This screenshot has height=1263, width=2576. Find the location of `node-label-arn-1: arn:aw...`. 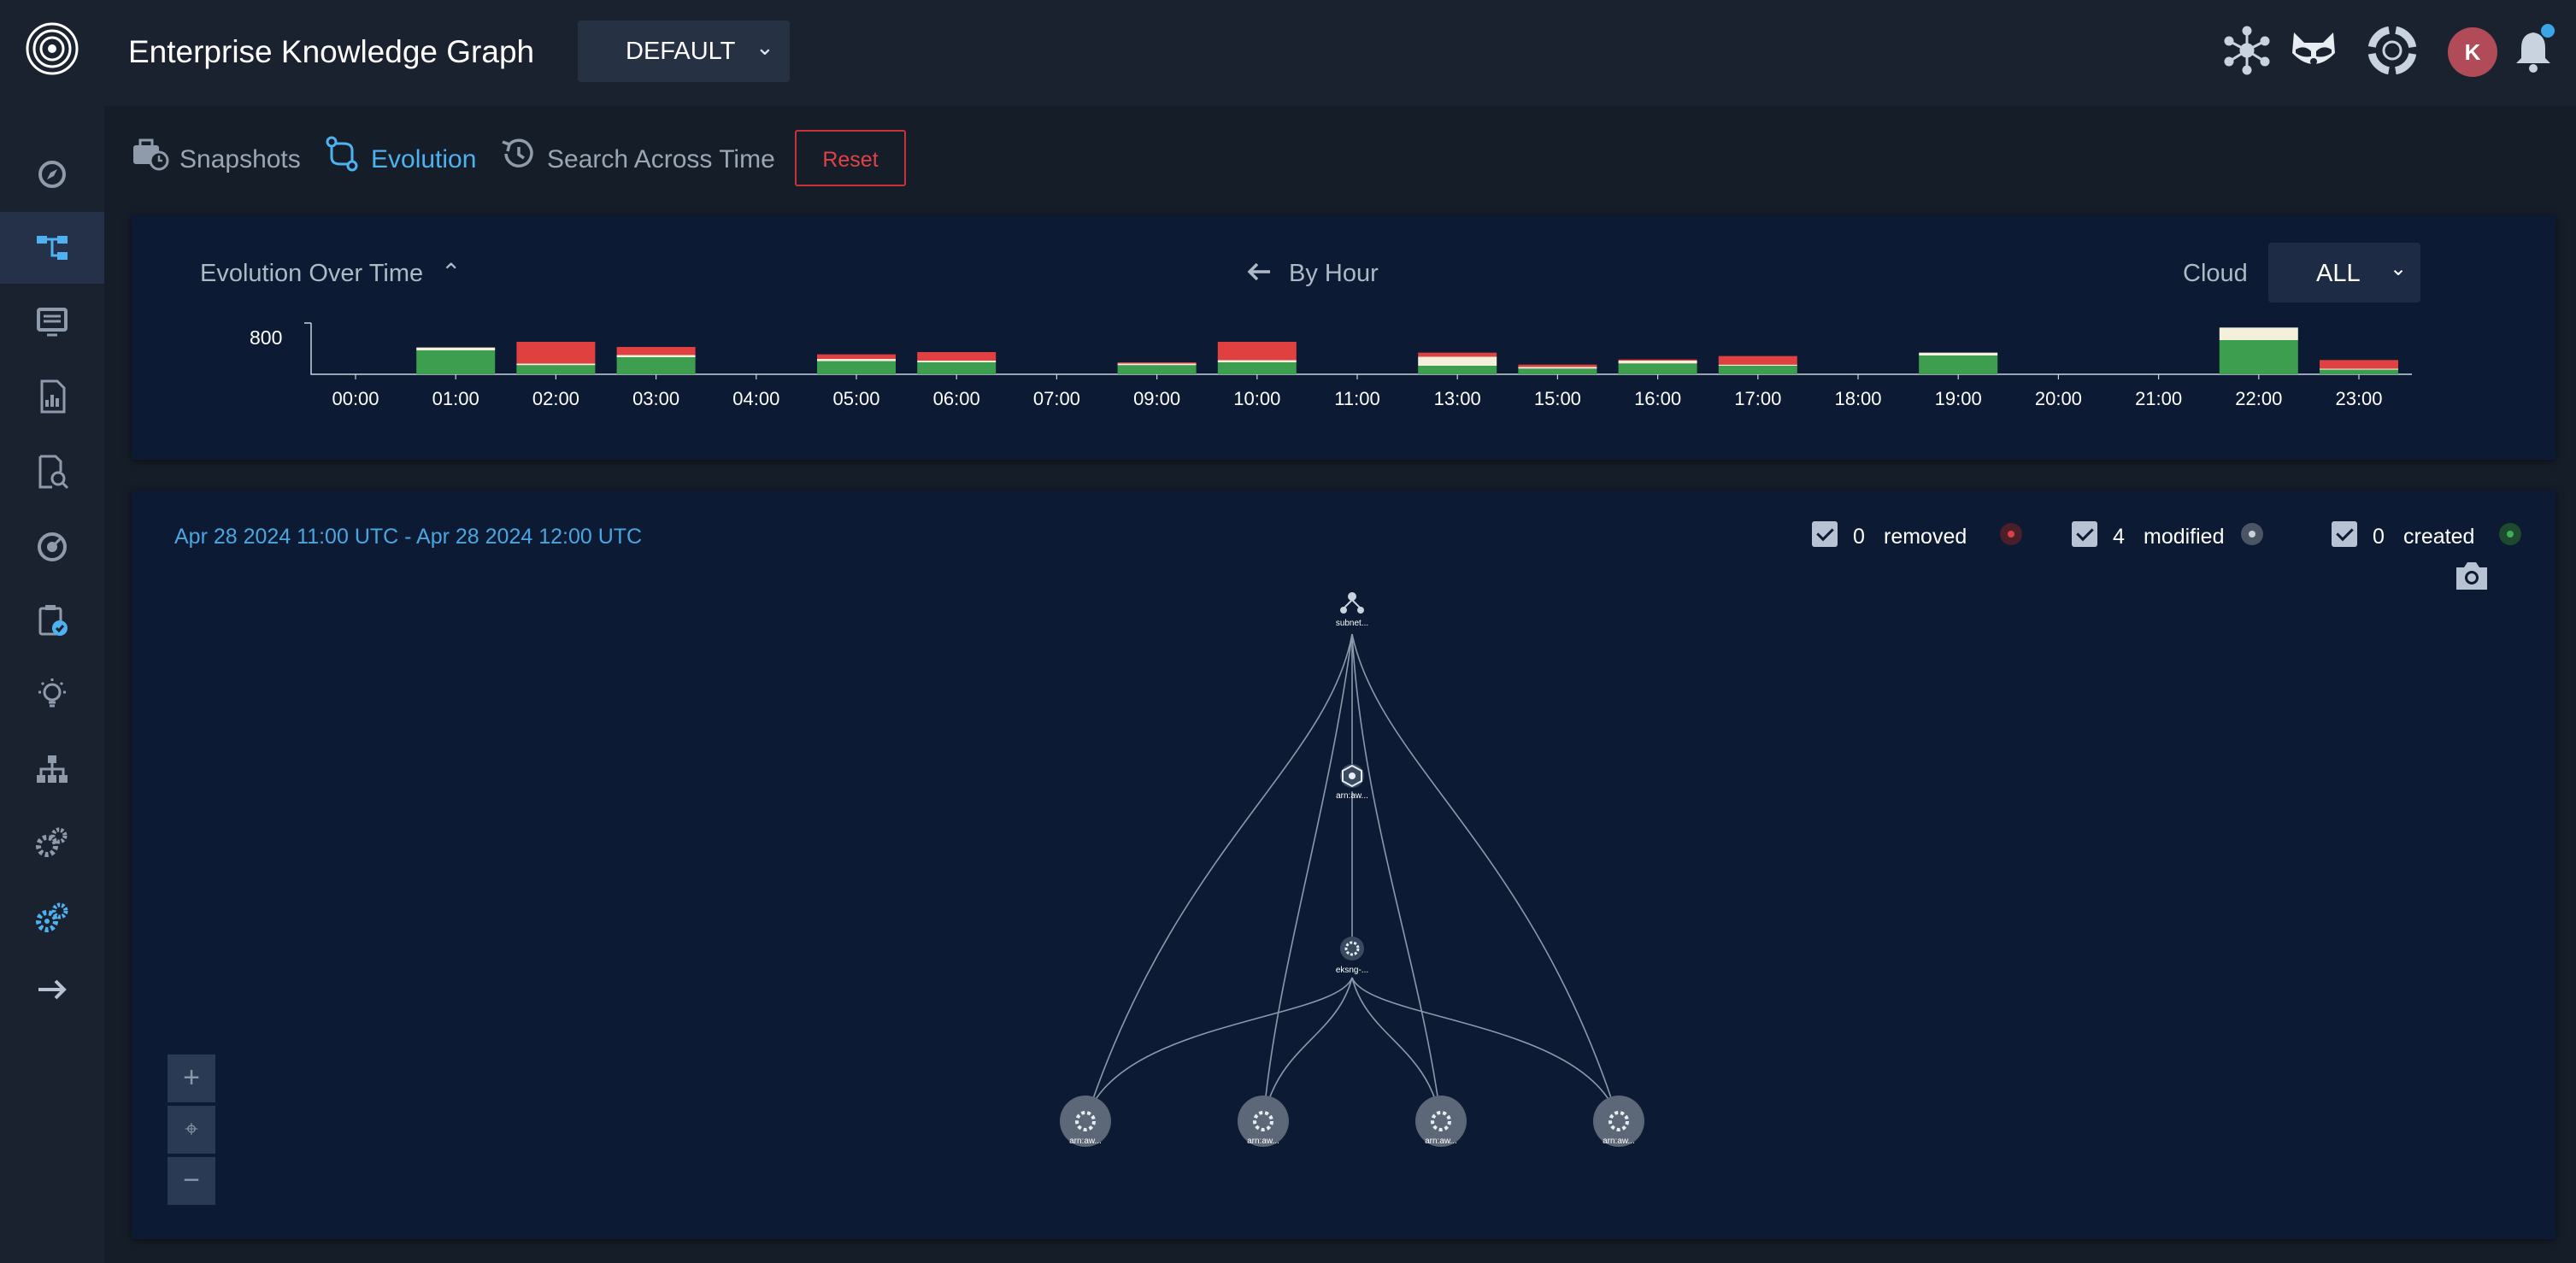

node-label-arn-1: arn:aw... is located at coordinates (1352, 796).